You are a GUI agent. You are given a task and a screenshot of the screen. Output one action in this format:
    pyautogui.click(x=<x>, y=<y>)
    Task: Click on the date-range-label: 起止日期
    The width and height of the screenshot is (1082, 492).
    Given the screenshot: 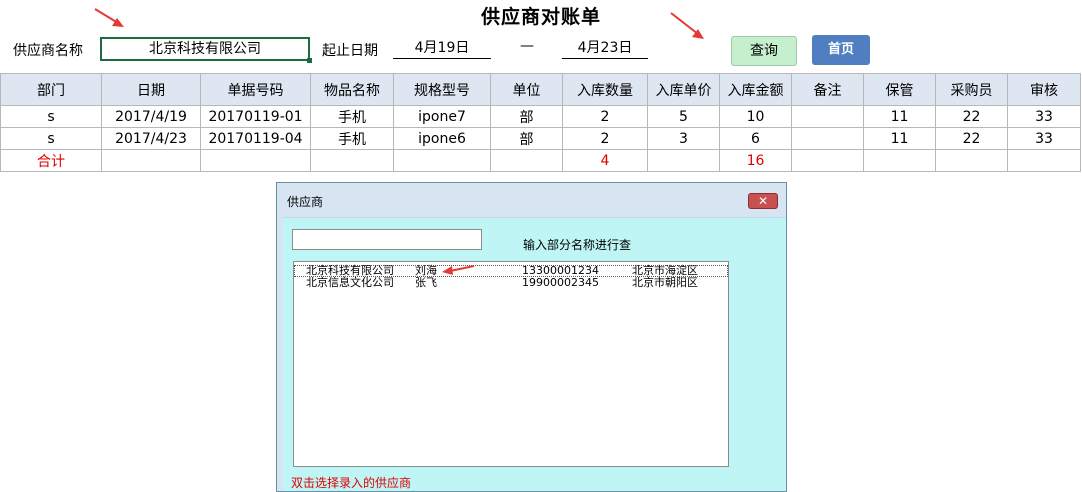 What is the action you would take?
    pyautogui.click(x=350, y=51)
    